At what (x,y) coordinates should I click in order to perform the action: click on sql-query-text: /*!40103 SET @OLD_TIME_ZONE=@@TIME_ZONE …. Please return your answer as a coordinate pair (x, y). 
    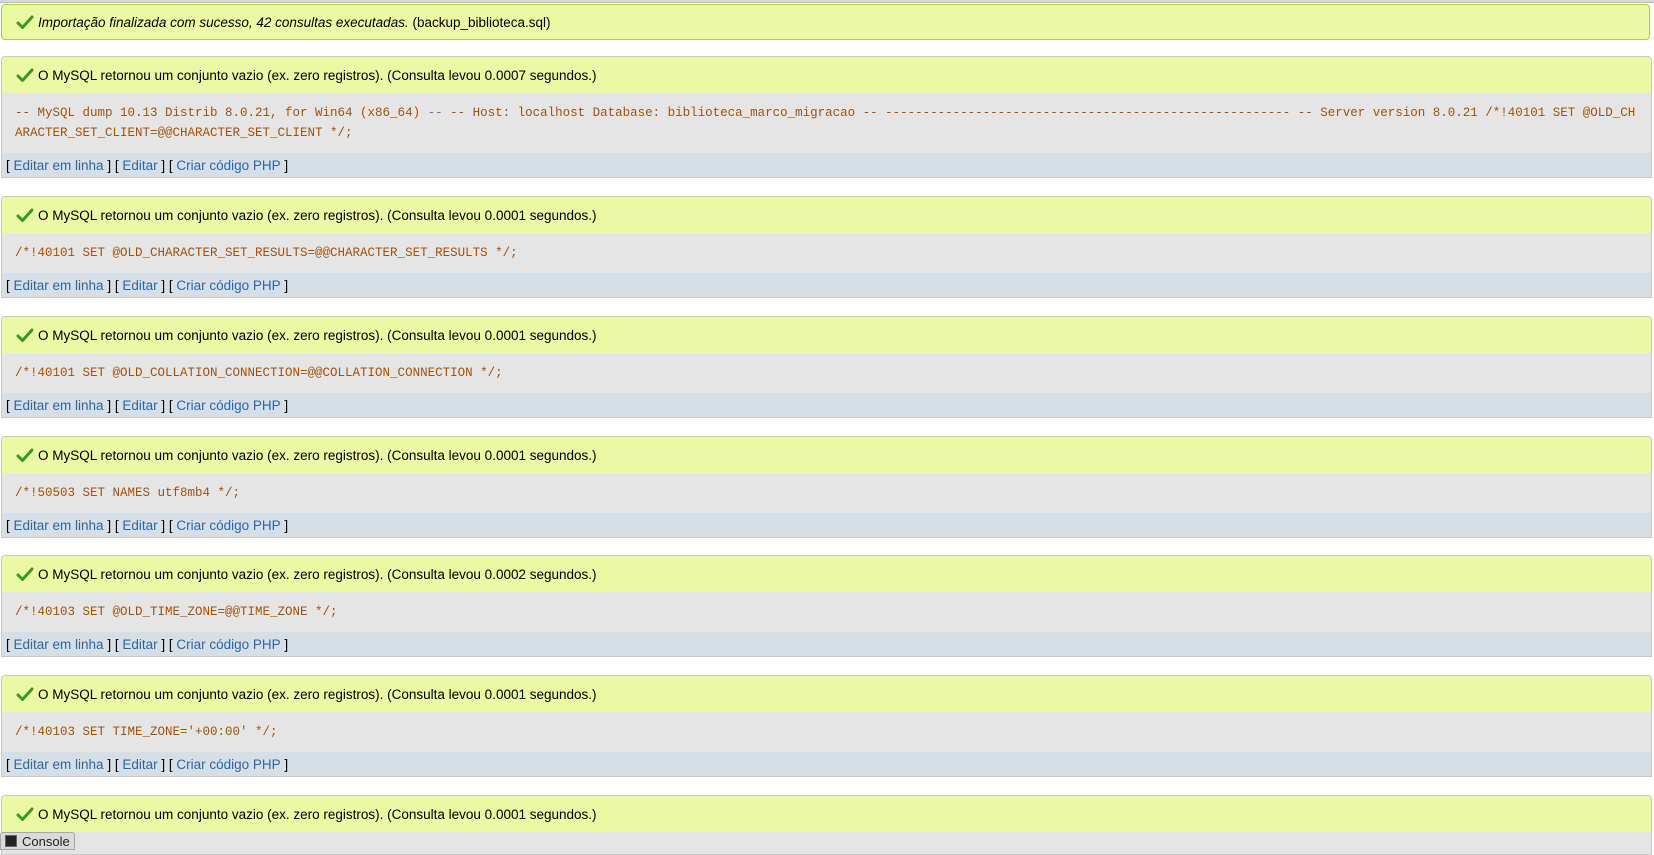
    Looking at the image, I should click on (826, 612).